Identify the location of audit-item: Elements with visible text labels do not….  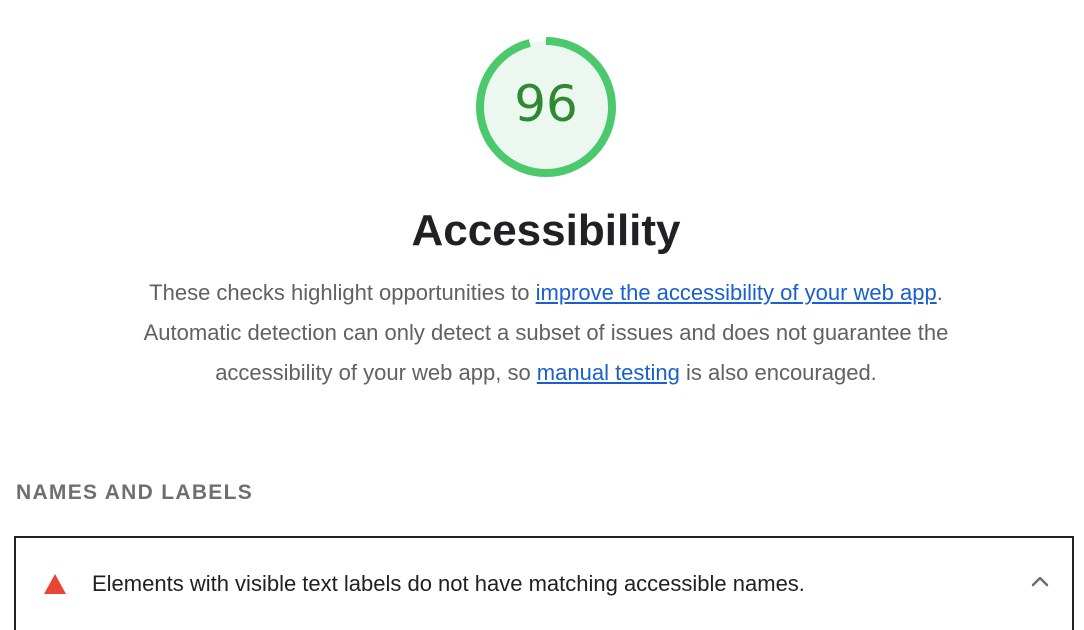
(544, 583).